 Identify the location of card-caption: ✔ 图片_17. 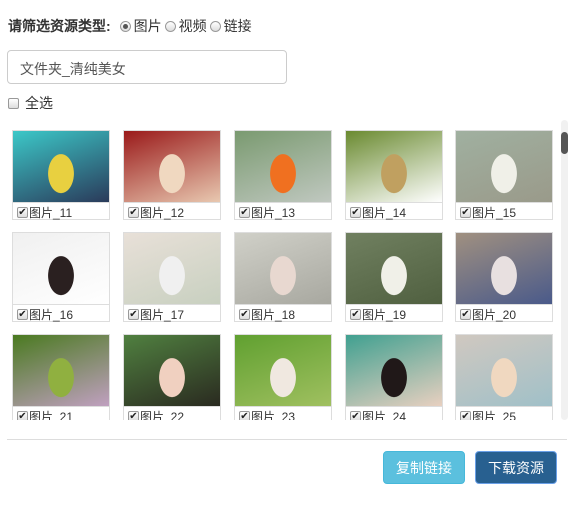
(172, 314).